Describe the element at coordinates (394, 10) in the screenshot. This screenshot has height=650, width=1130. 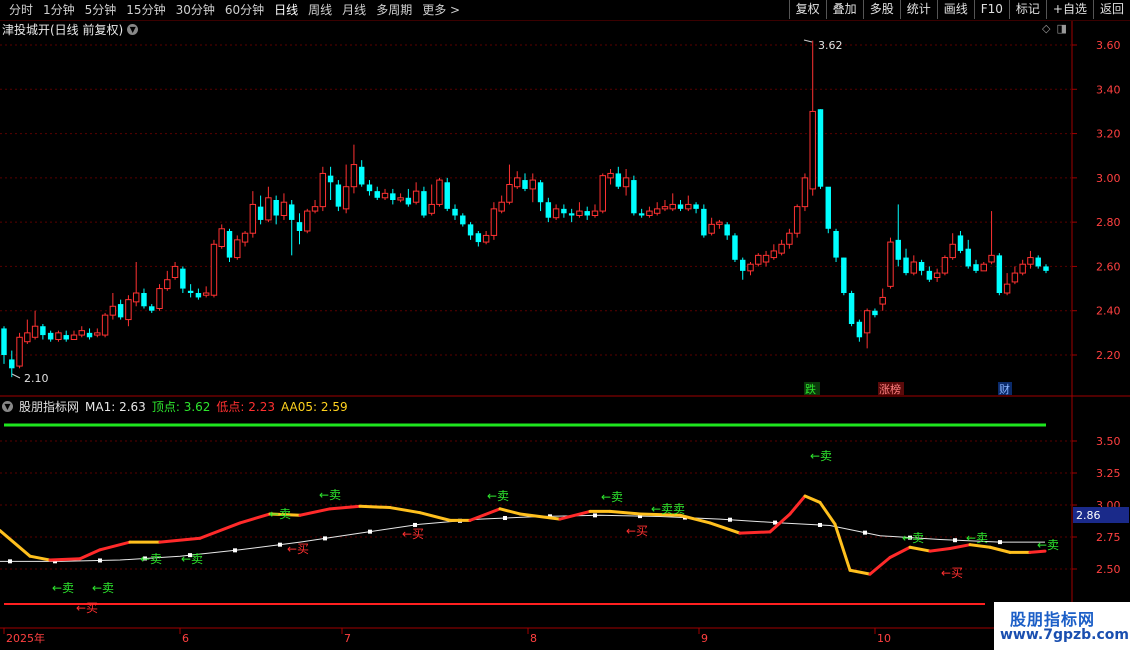
I see `tab-multi-period: 多周期` at that location.